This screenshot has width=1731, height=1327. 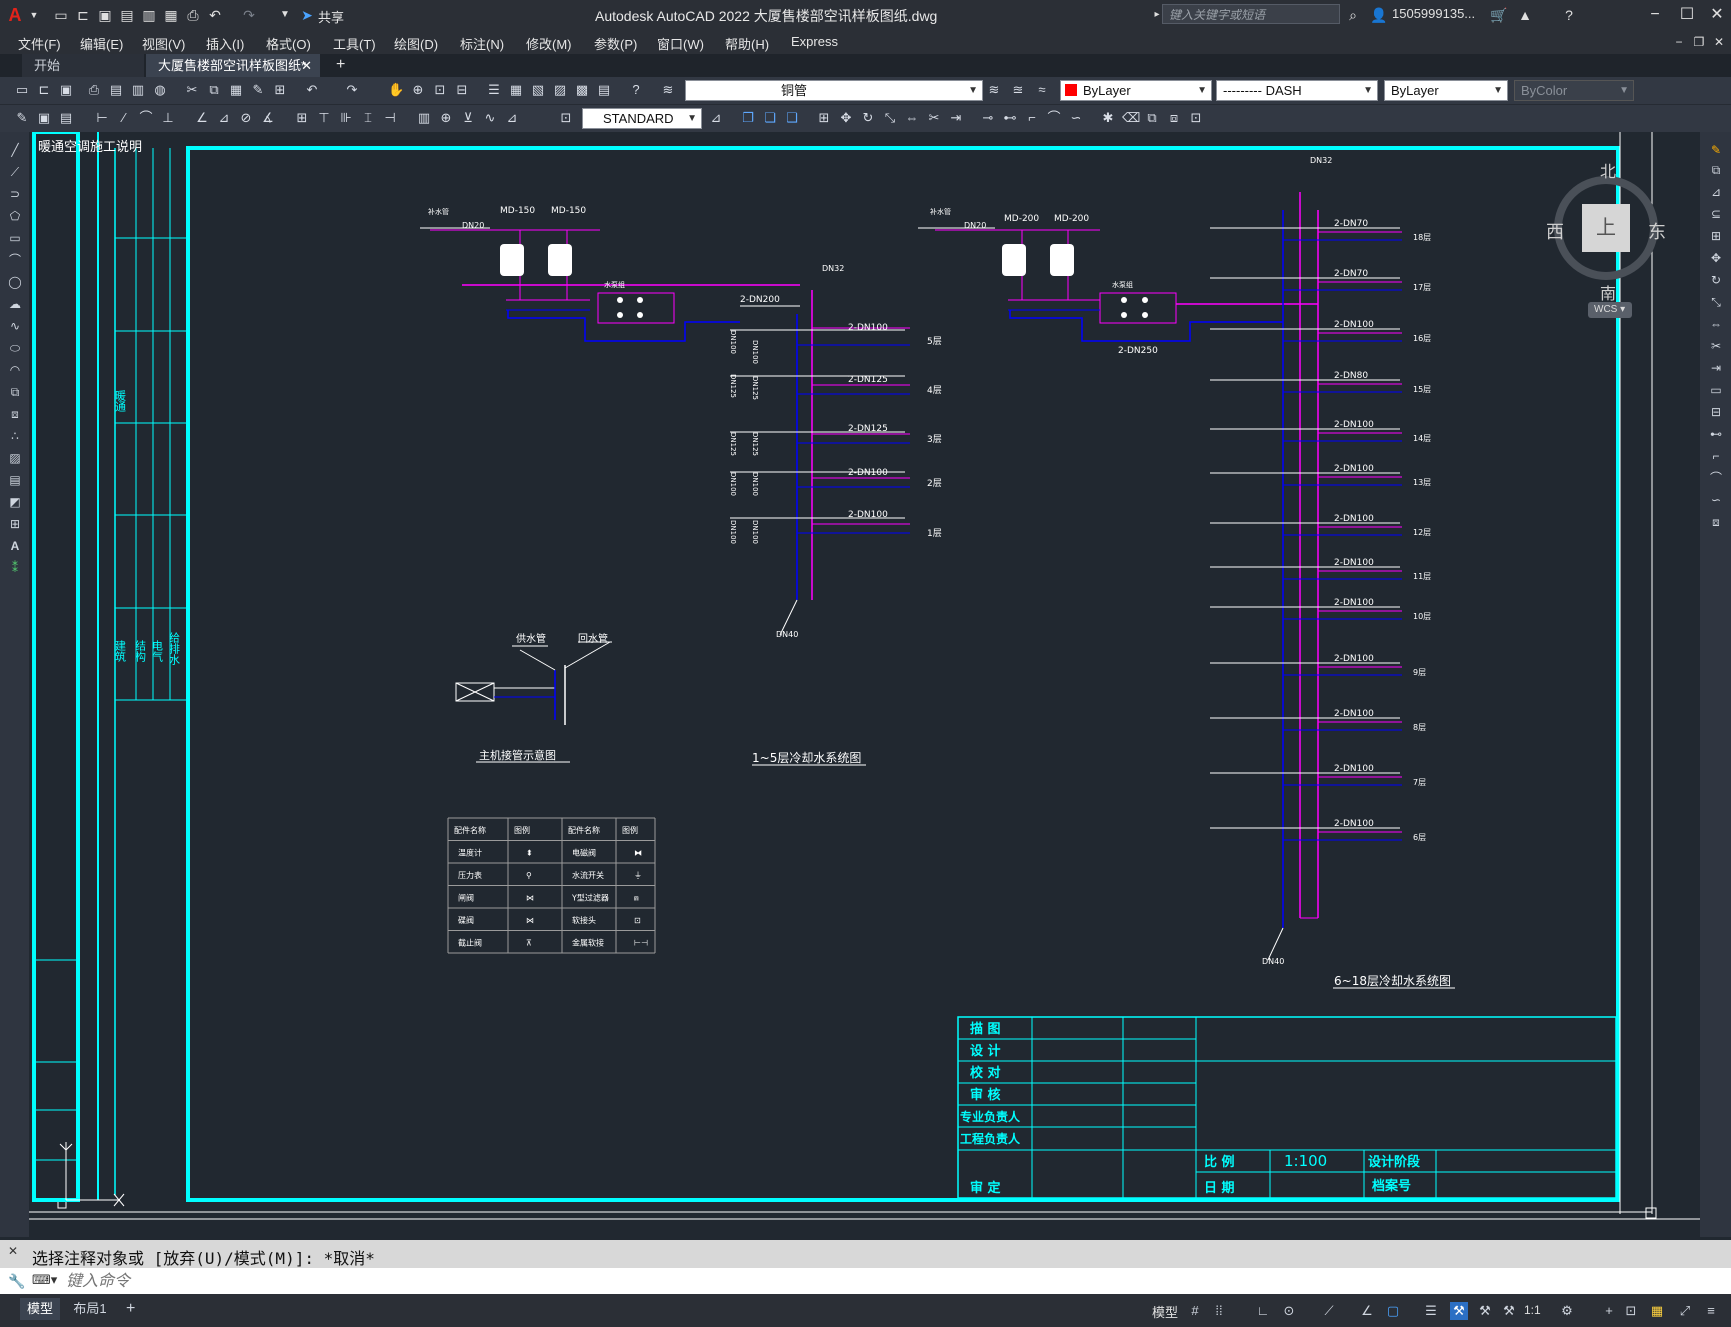 I want to click on layer-properties-icon: ≋, so click(x=668, y=90).